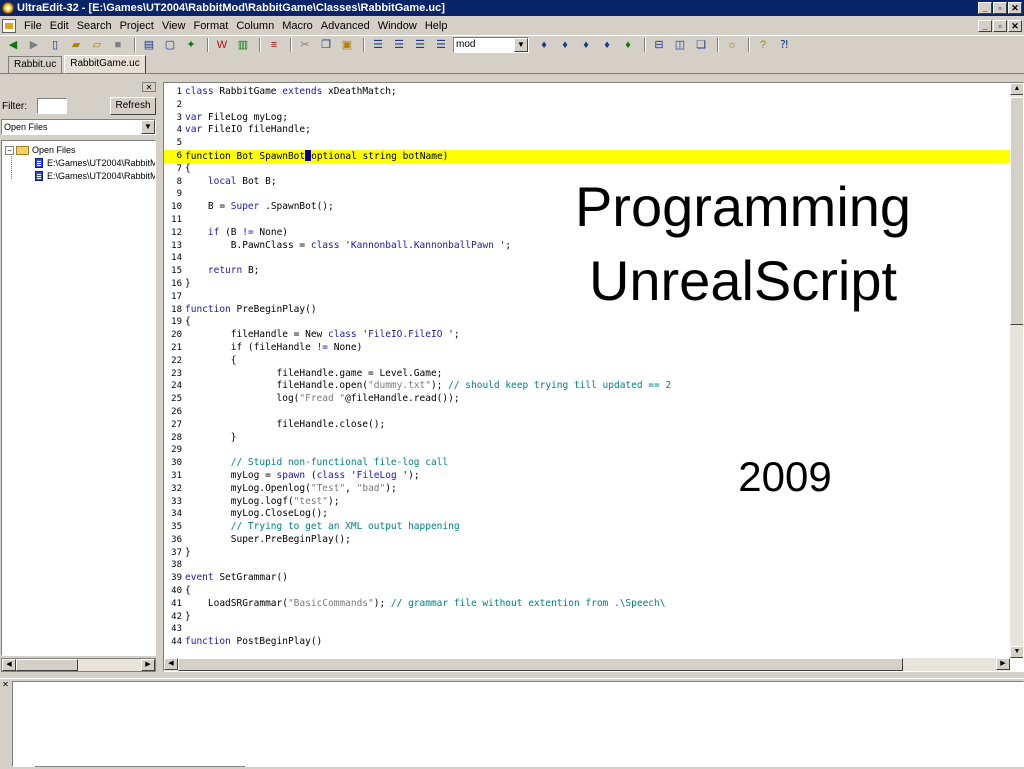 Image resolution: width=1024 pixels, height=769 pixels. I want to click on code-line: 25 log("Fread "@fileHandle.read());, so click(587, 399).